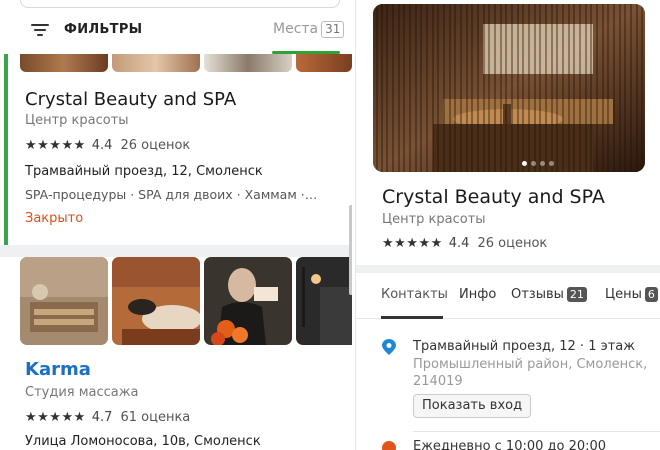 The image size is (660, 450). What do you see at coordinates (130, 99) in the screenshot?
I see `place-title: Crystal Beauty and SPA` at bounding box center [130, 99].